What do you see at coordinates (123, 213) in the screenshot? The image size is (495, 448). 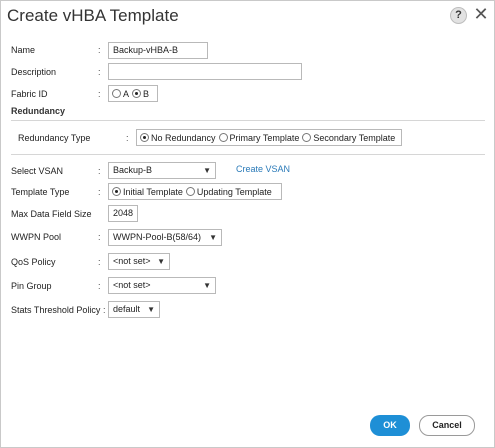 I see `max-data-field-size-field: 2048` at bounding box center [123, 213].